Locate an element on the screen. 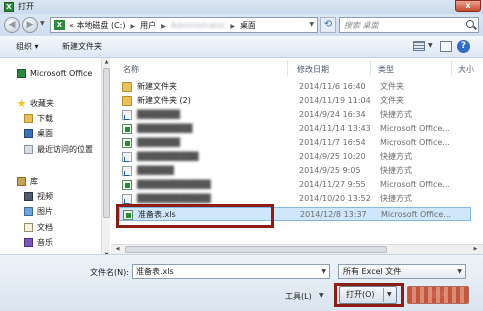 This screenshot has width=483, height=311. filename-field: 准备表.xls ▼ is located at coordinates (231, 271).